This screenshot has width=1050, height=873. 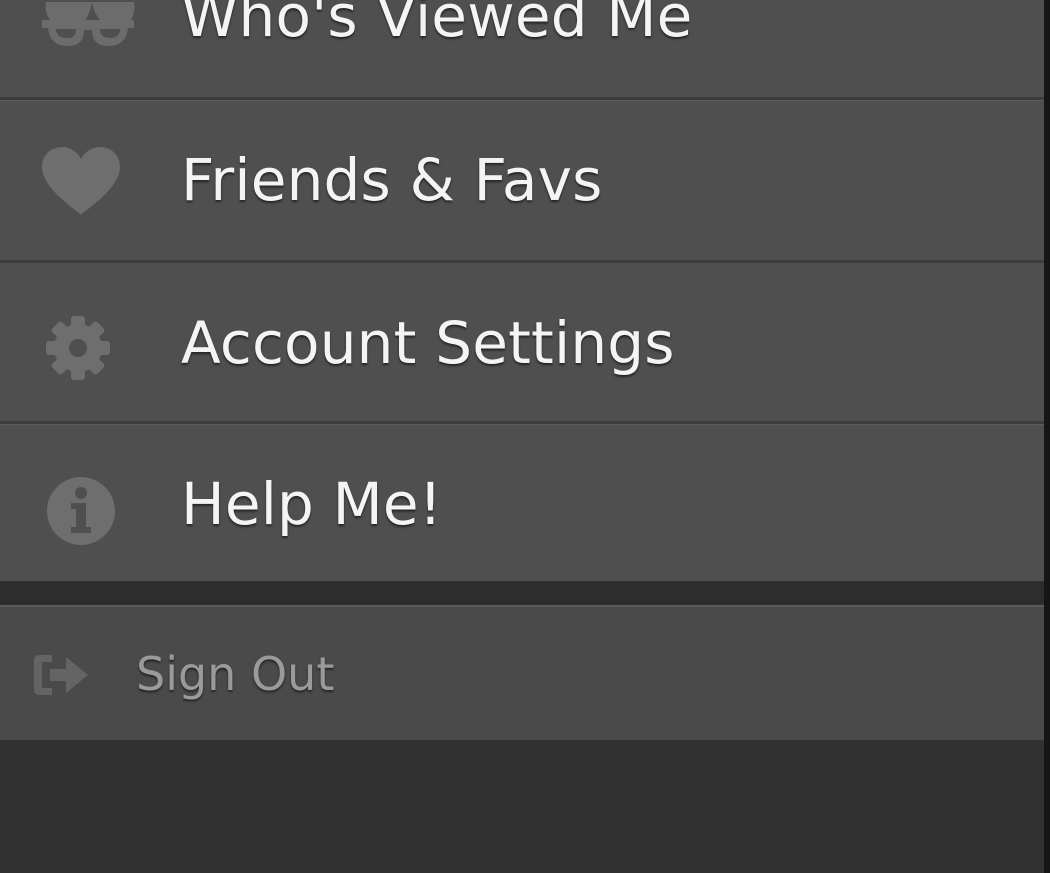 What do you see at coordinates (437, 25) in the screenshot?
I see `whos-viewed-me-label: Who's Viewed Me` at bounding box center [437, 25].